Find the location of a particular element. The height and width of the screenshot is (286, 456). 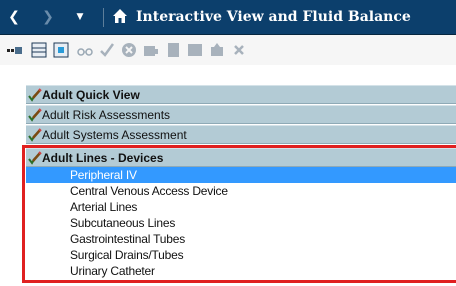

list-item-subcutaneous-lines: Subcutaneous Lines is located at coordinates (241, 223).